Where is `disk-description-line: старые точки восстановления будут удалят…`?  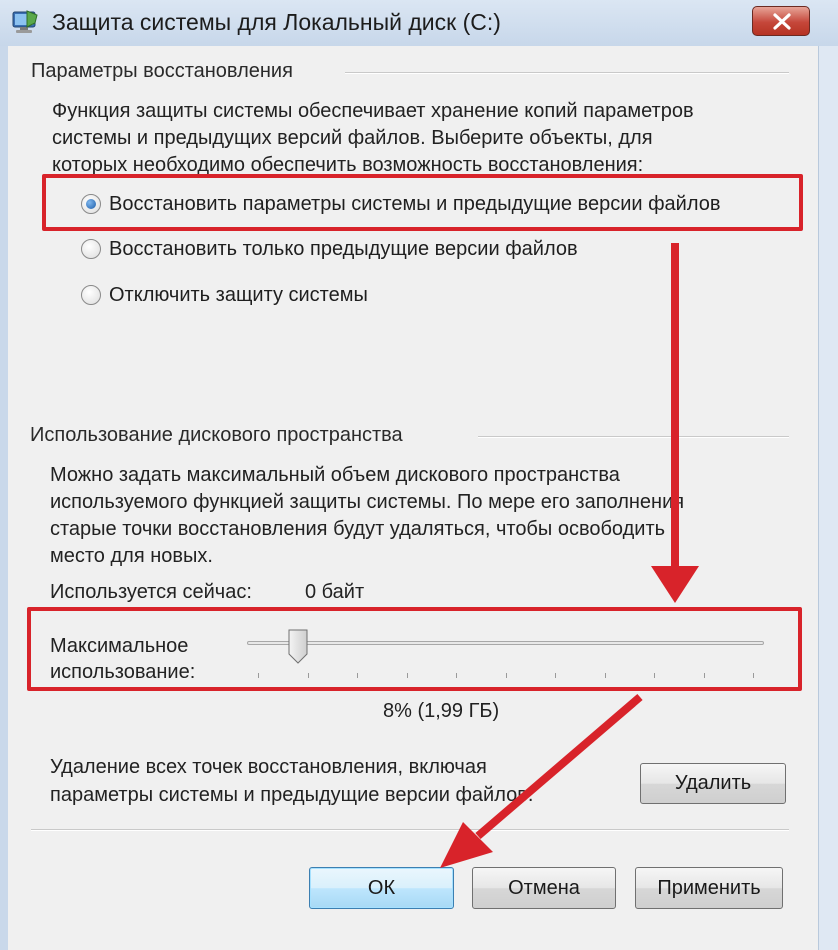 disk-description-line: старые точки восстановления будут удалят… is located at coordinates (358, 529).